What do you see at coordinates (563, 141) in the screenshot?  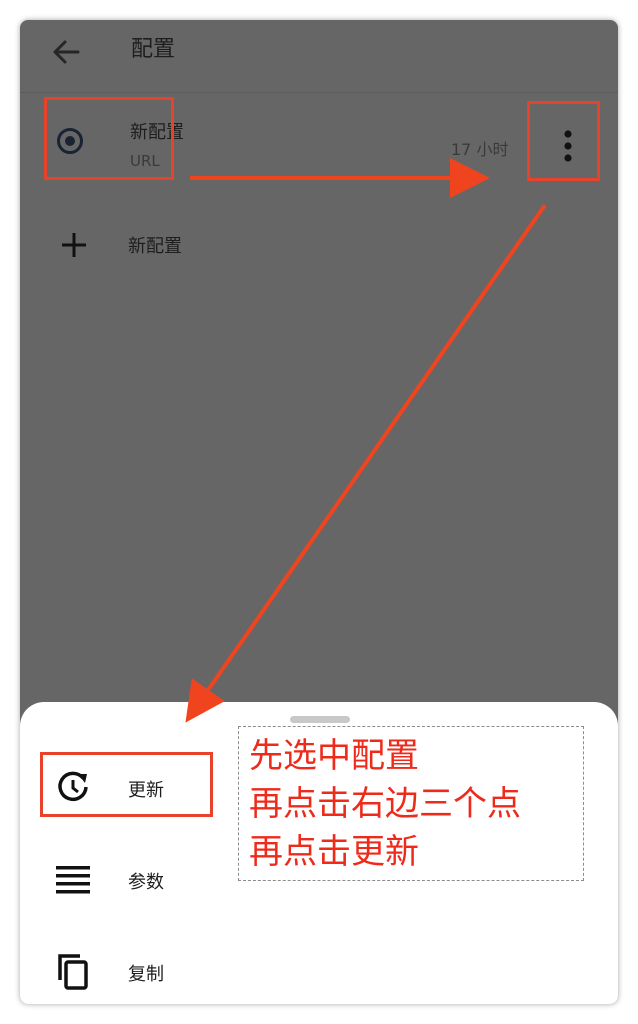 I see `highlight-more-box` at bounding box center [563, 141].